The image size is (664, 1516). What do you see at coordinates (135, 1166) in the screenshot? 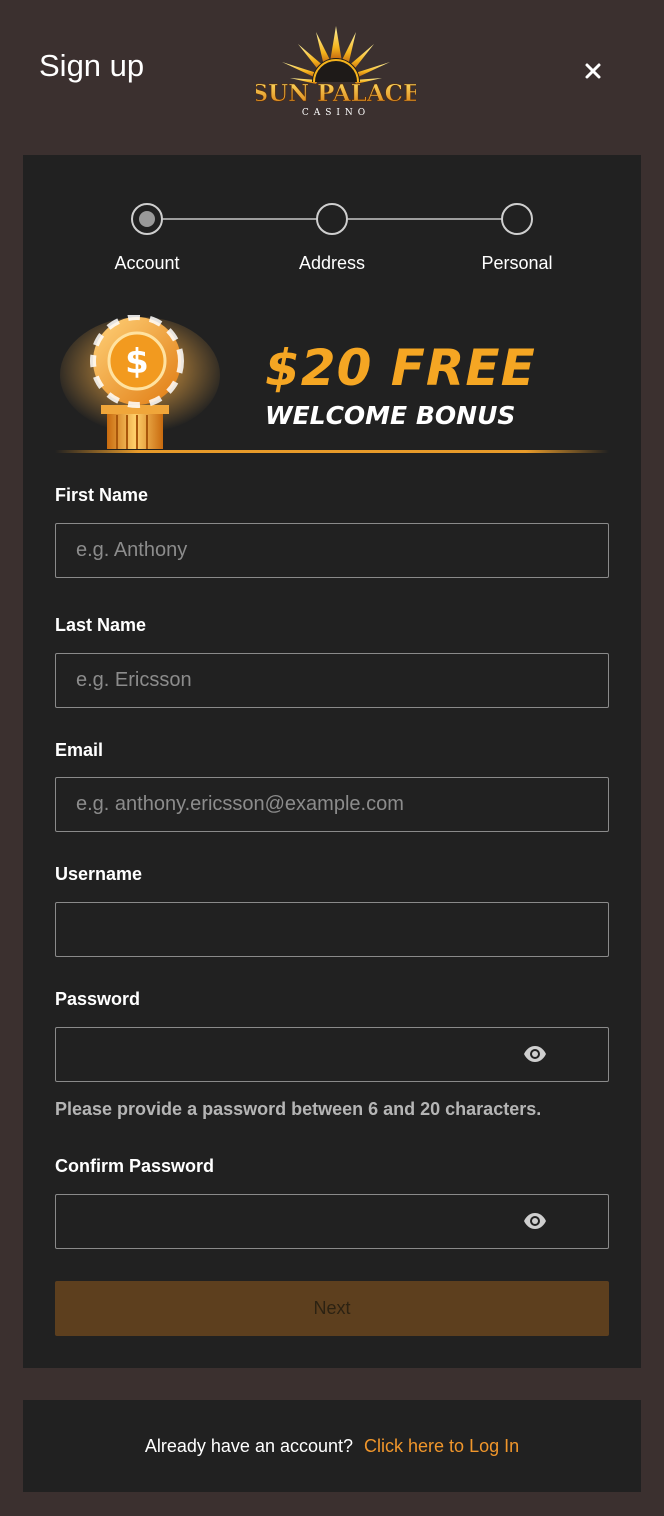
I see `confirm-password-label: Confirm Password` at bounding box center [135, 1166].